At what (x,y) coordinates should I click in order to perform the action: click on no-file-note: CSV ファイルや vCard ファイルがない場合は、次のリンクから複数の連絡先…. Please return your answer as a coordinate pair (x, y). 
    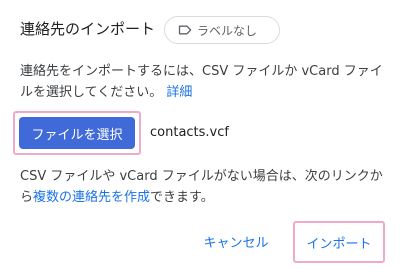
    Looking at the image, I should click on (207, 187).